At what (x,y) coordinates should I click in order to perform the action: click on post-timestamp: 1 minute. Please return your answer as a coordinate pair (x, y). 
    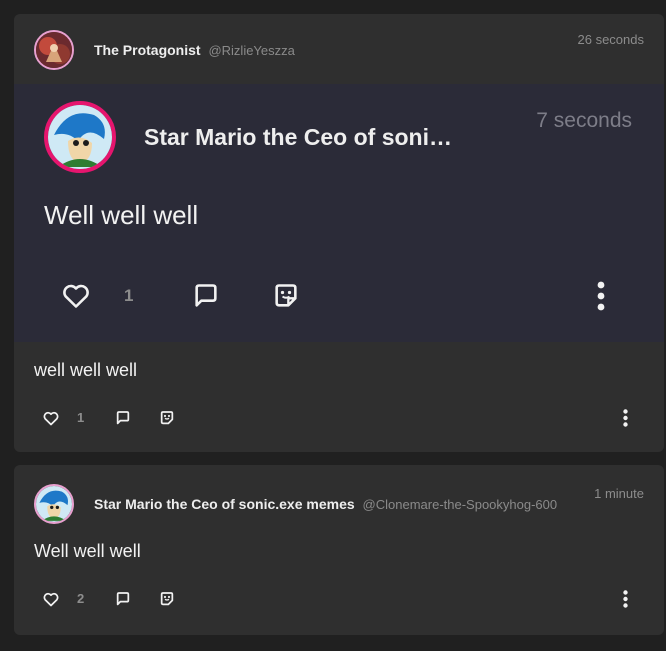
    Looking at the image, I should click on (619, 493).